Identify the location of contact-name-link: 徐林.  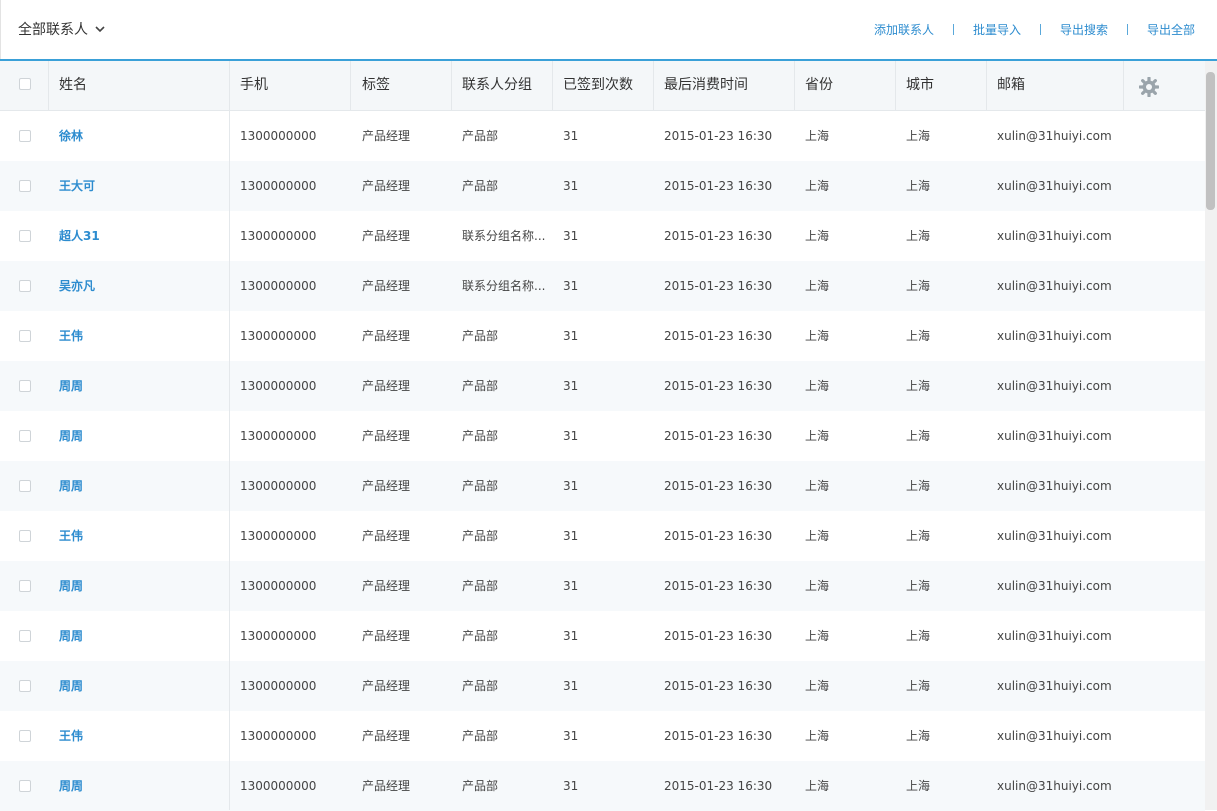
(71, 136).